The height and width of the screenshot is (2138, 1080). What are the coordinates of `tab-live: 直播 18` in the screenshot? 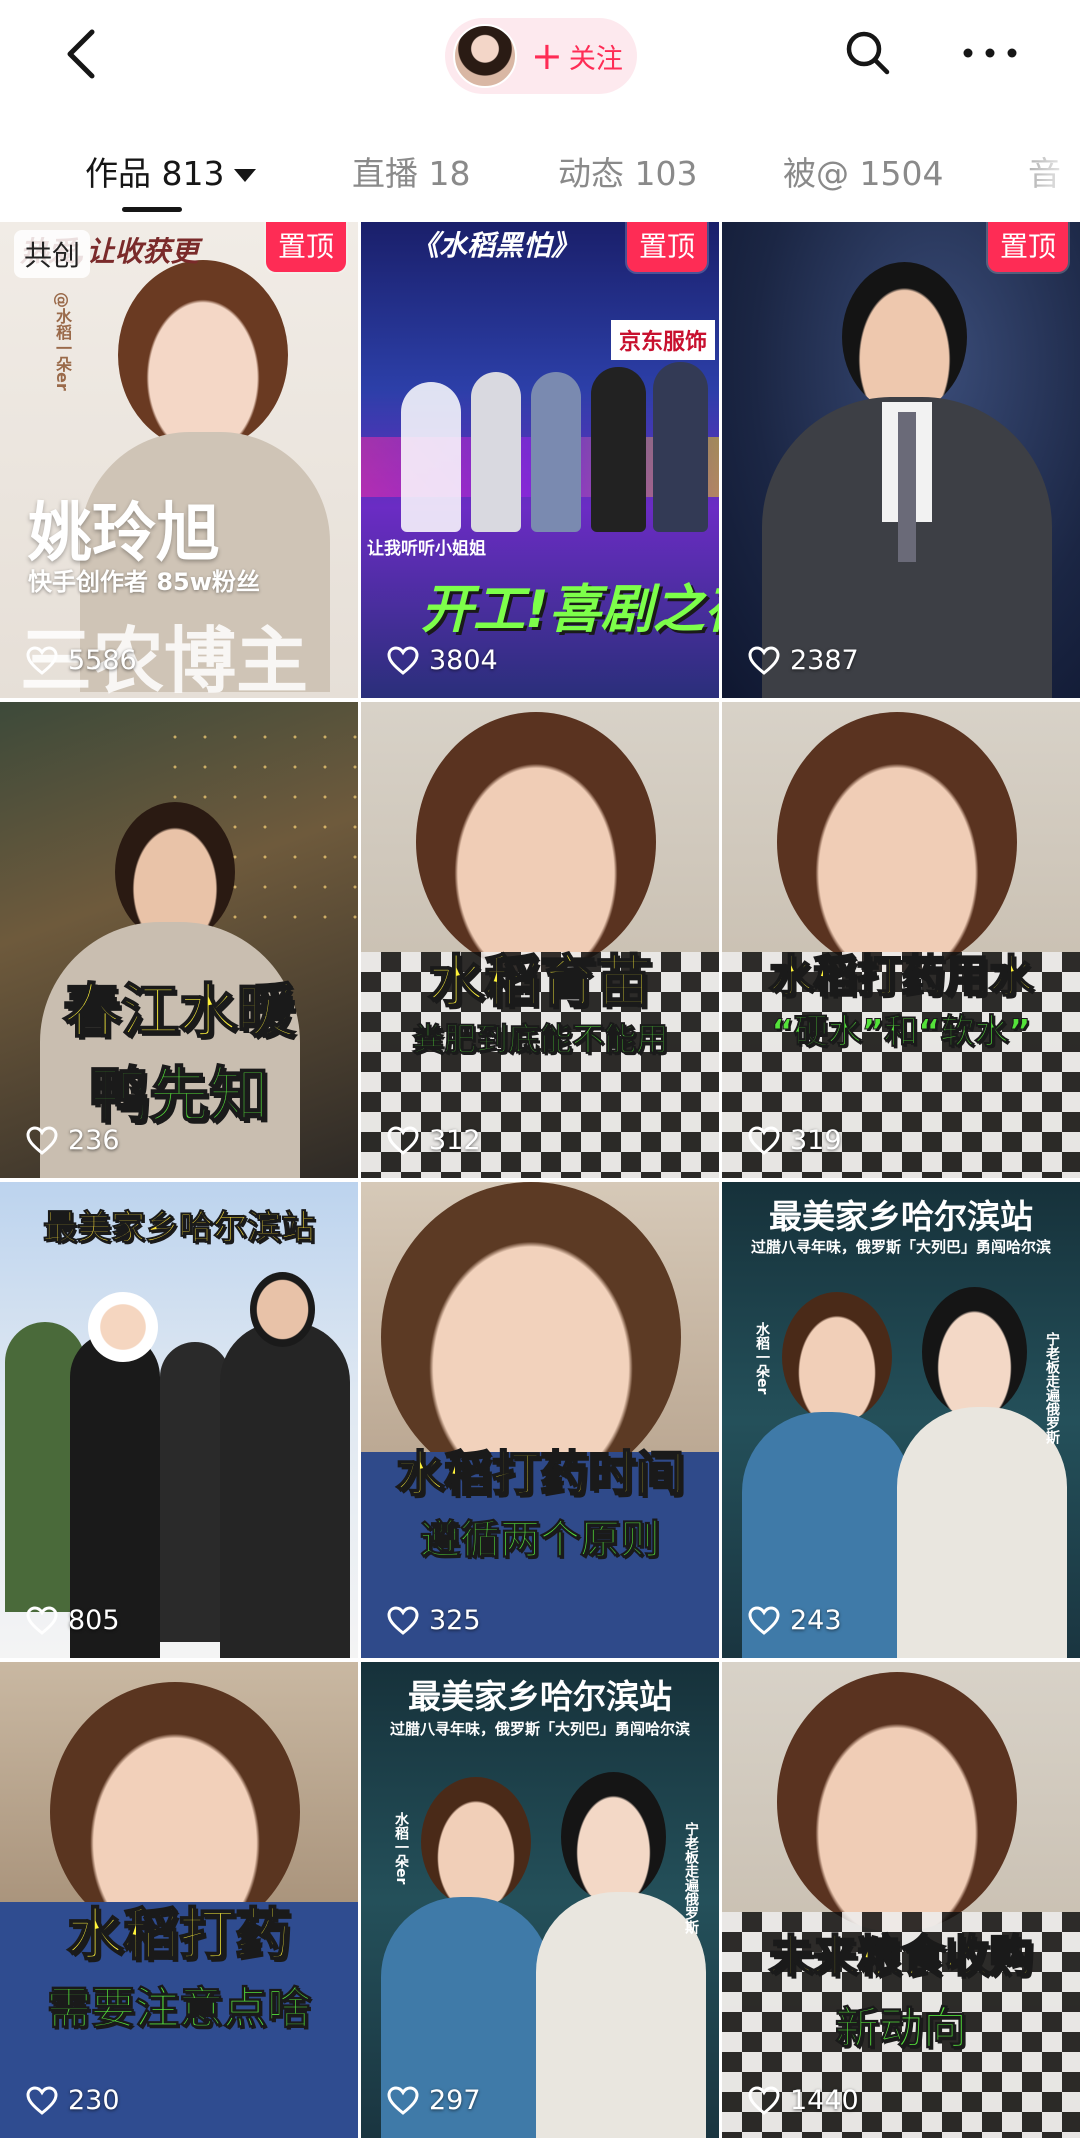 It's located at (411, 171).